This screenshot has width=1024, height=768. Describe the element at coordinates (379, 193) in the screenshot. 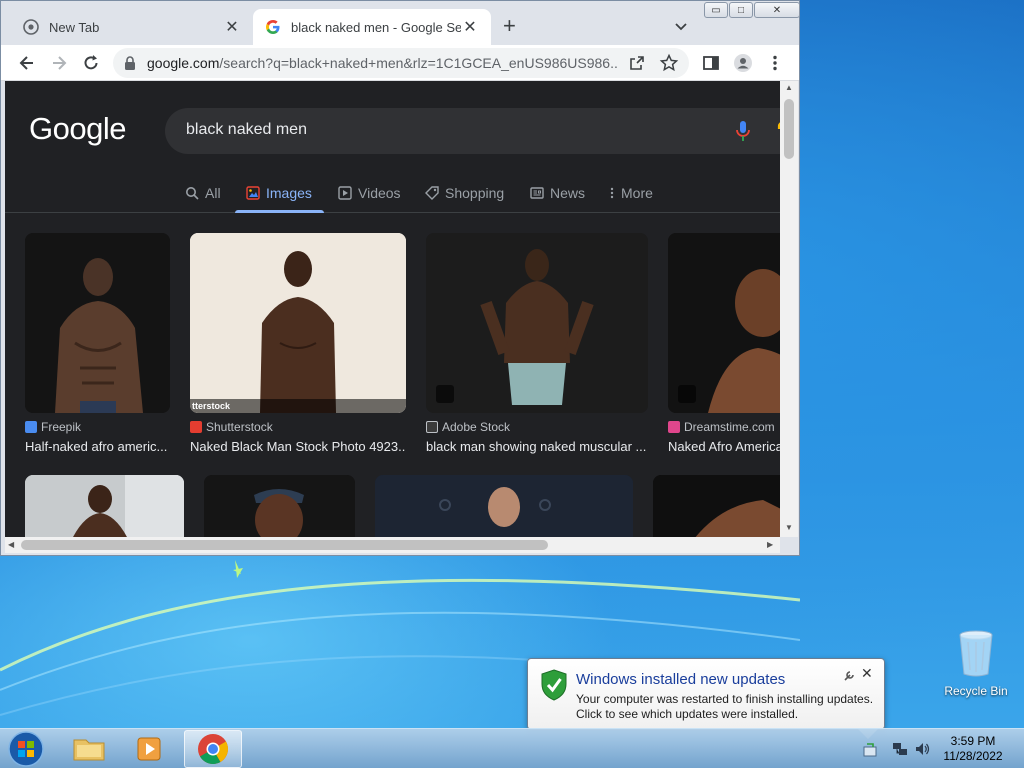

I see `tab-label: Videos` at that location.